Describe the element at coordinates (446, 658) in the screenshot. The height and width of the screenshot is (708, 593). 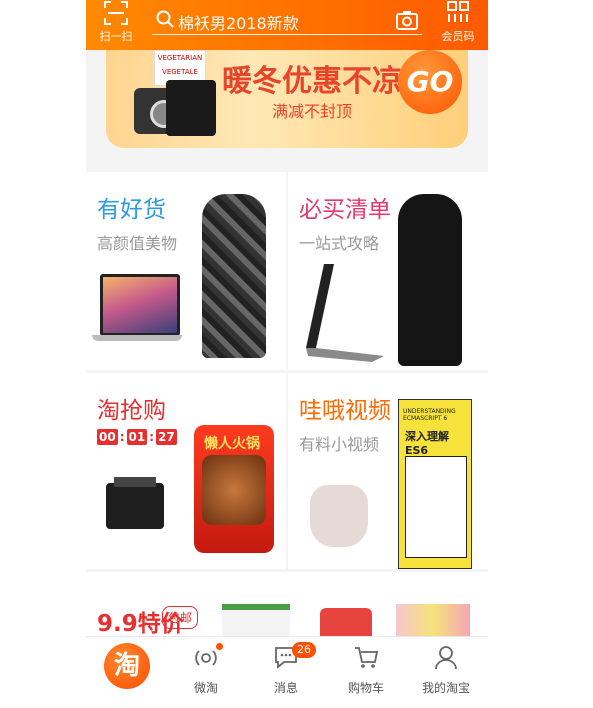
I see `user-icon` at that location.